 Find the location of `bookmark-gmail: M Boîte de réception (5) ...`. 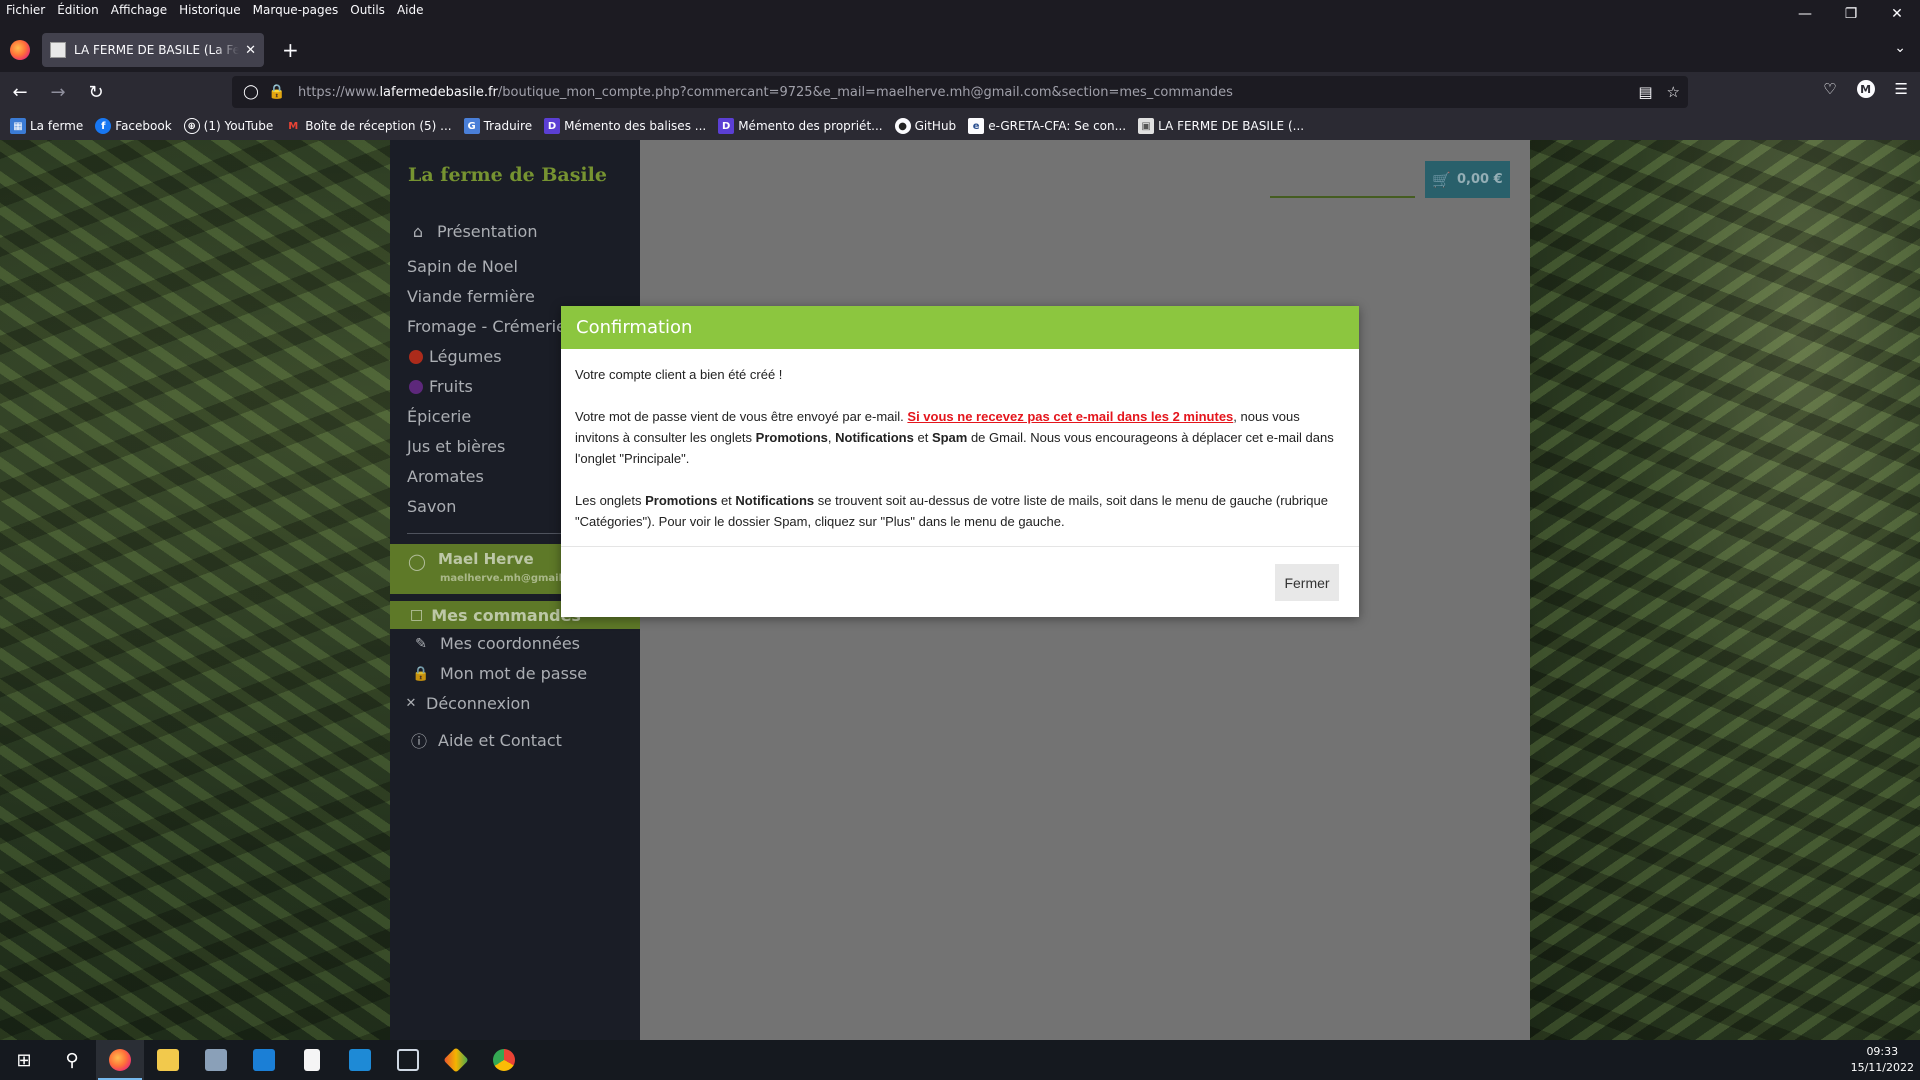

bookmark-gmail: M Boîte de réception (5) ... is located at coordinates (368, 126).